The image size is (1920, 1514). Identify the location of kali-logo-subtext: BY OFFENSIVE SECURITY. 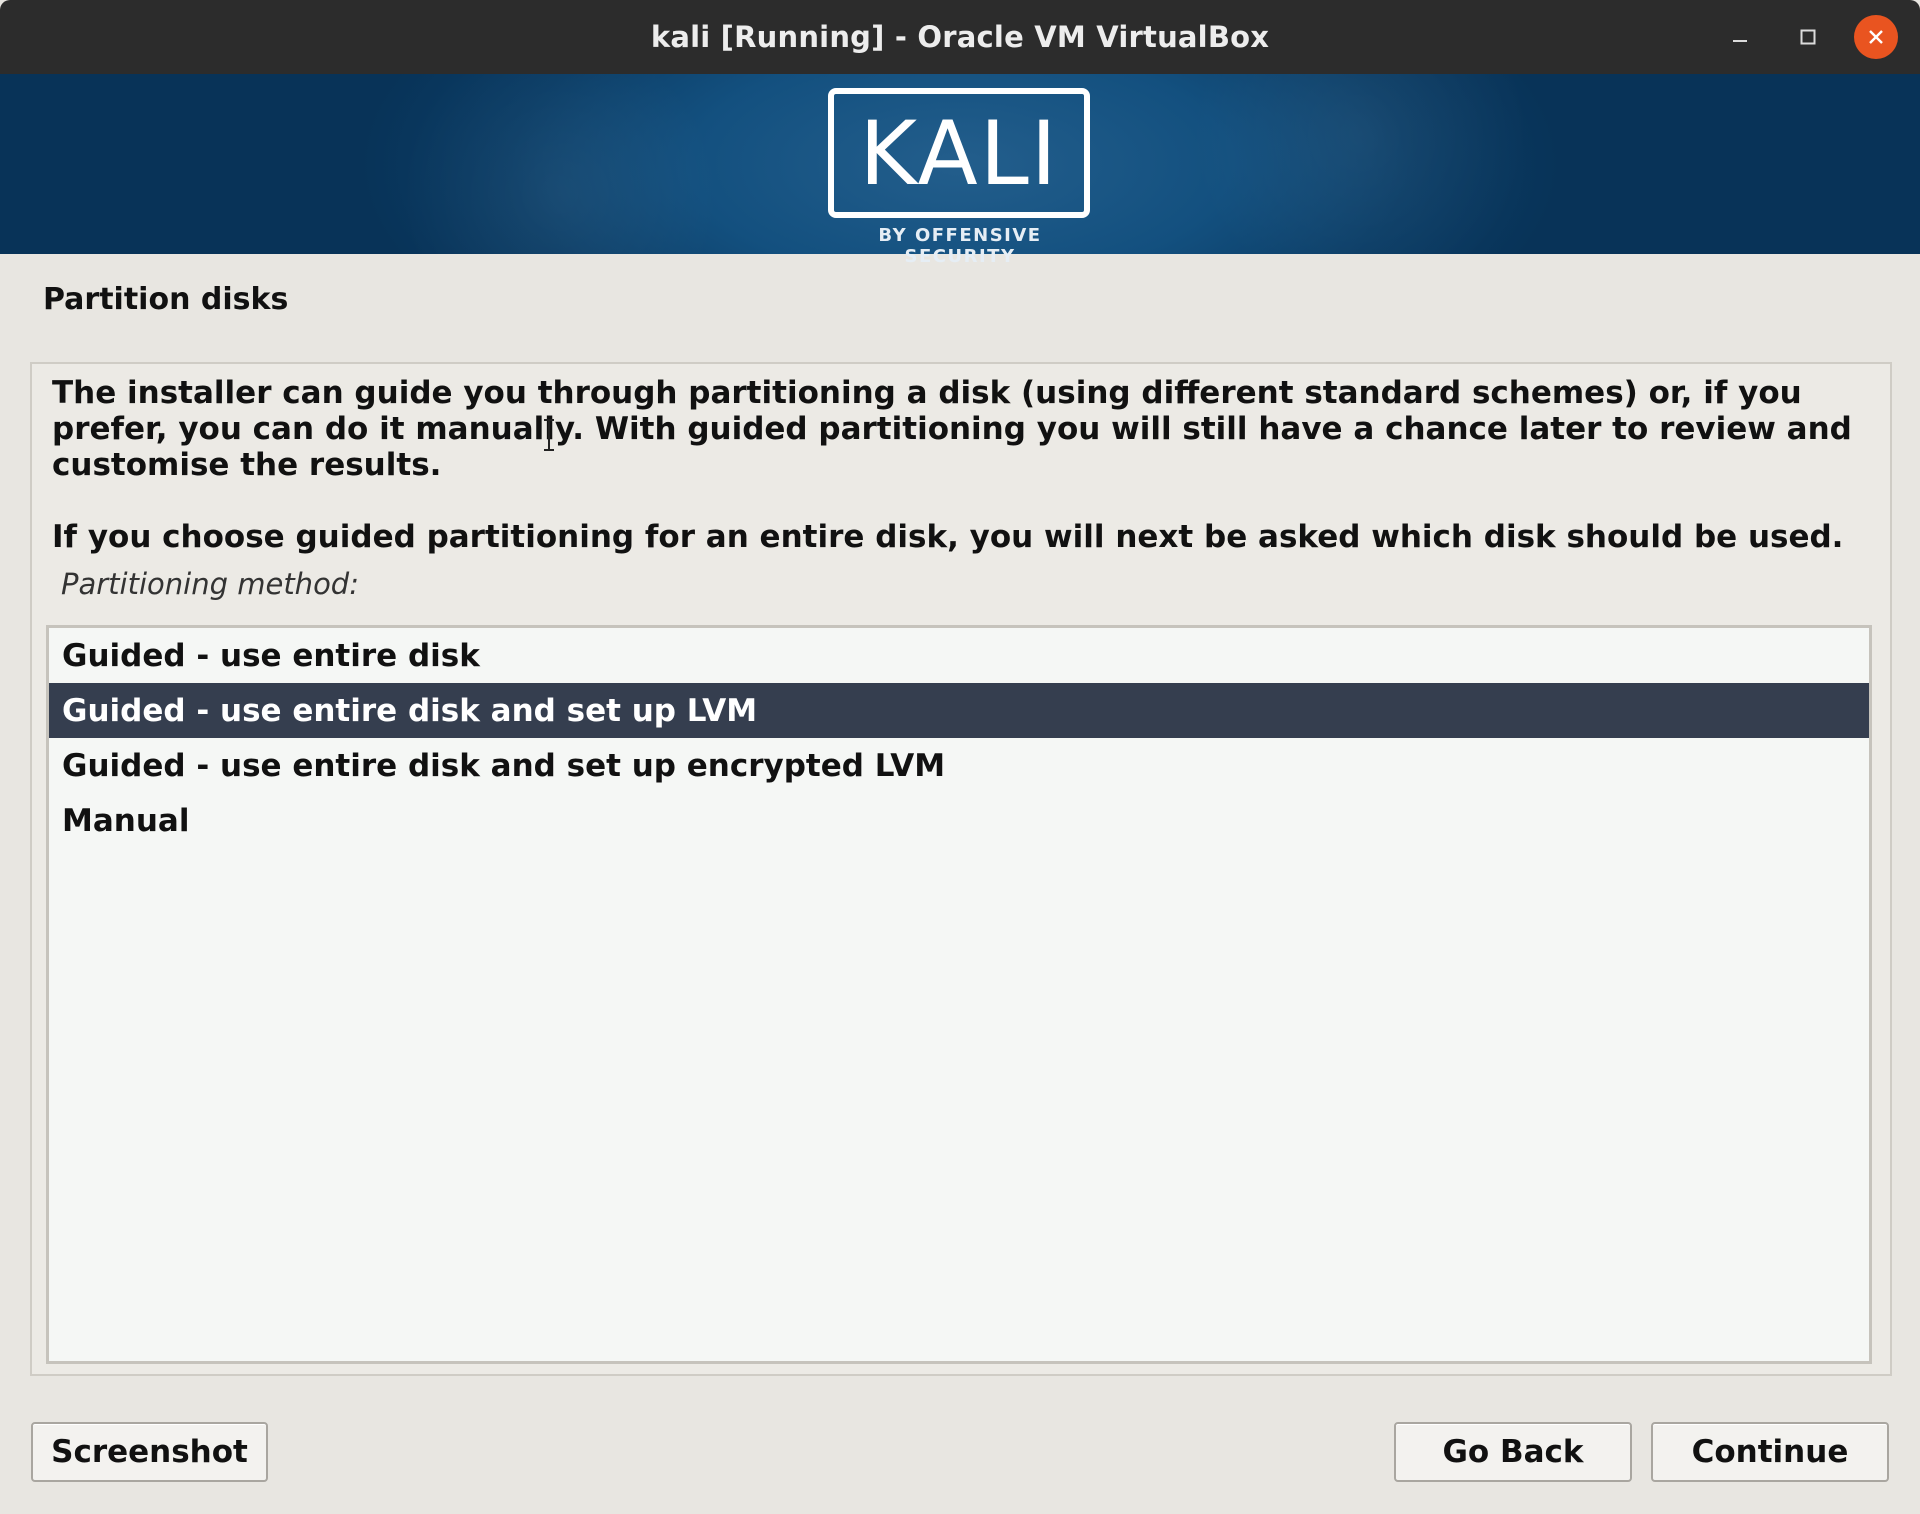
(960, 246).